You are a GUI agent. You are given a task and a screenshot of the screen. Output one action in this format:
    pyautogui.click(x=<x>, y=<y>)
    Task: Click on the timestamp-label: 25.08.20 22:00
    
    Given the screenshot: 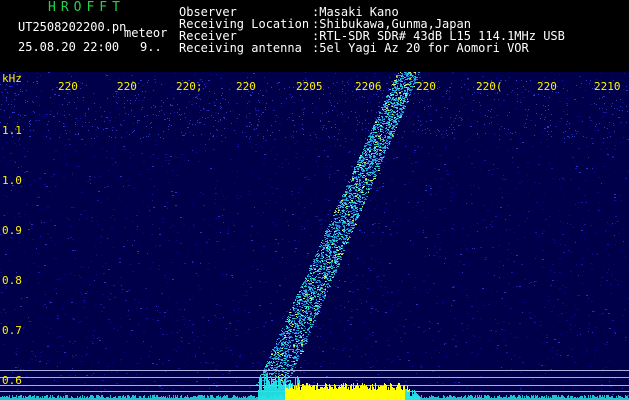 What is the action you would take?
    pyautogui.click(x=69, y=47)
    